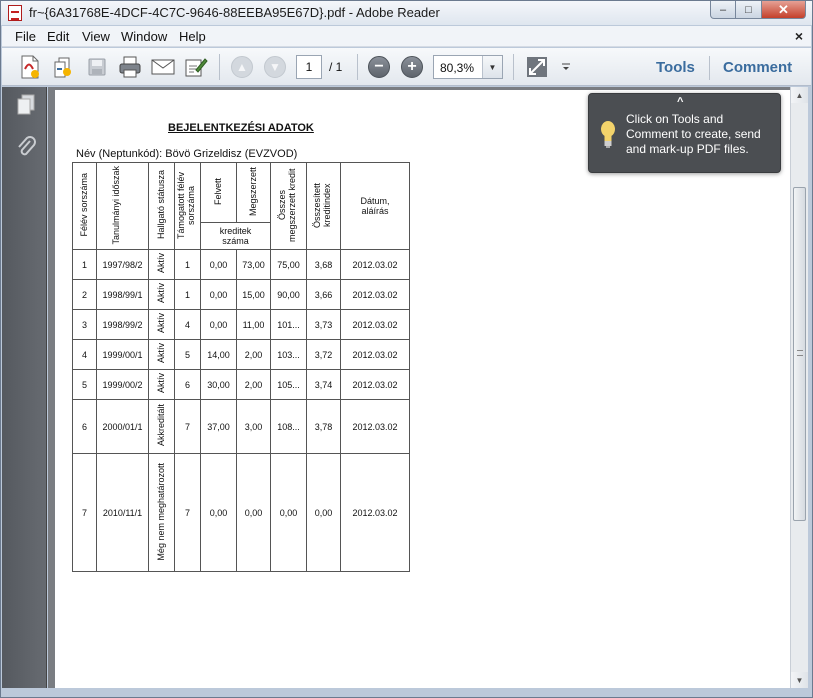  What do you see at coordinates (680, 102) in the screenshot?
I see `chevron-up-icon: ^` at bounding box center [680, 102].